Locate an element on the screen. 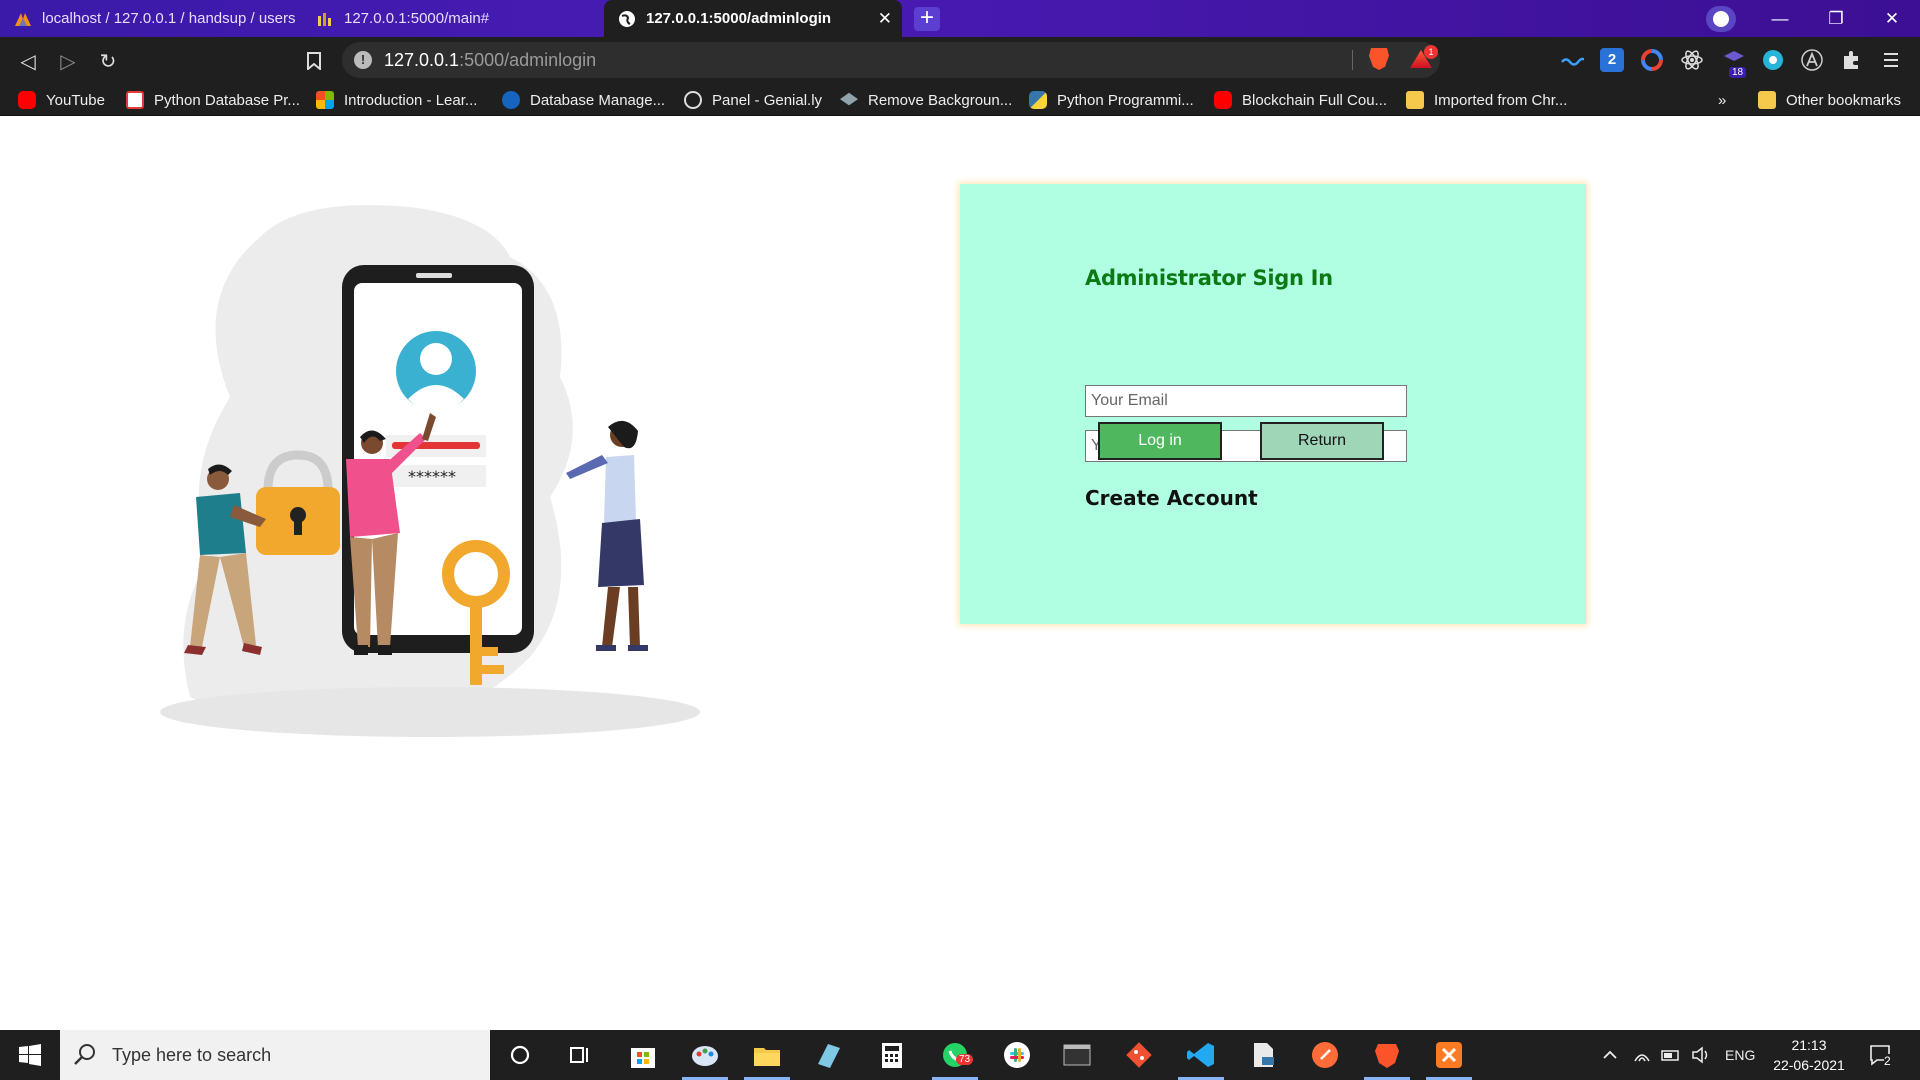 This screenshot has height=1080, width=1920. cortana-icon is located at coordinates (520, 1055).